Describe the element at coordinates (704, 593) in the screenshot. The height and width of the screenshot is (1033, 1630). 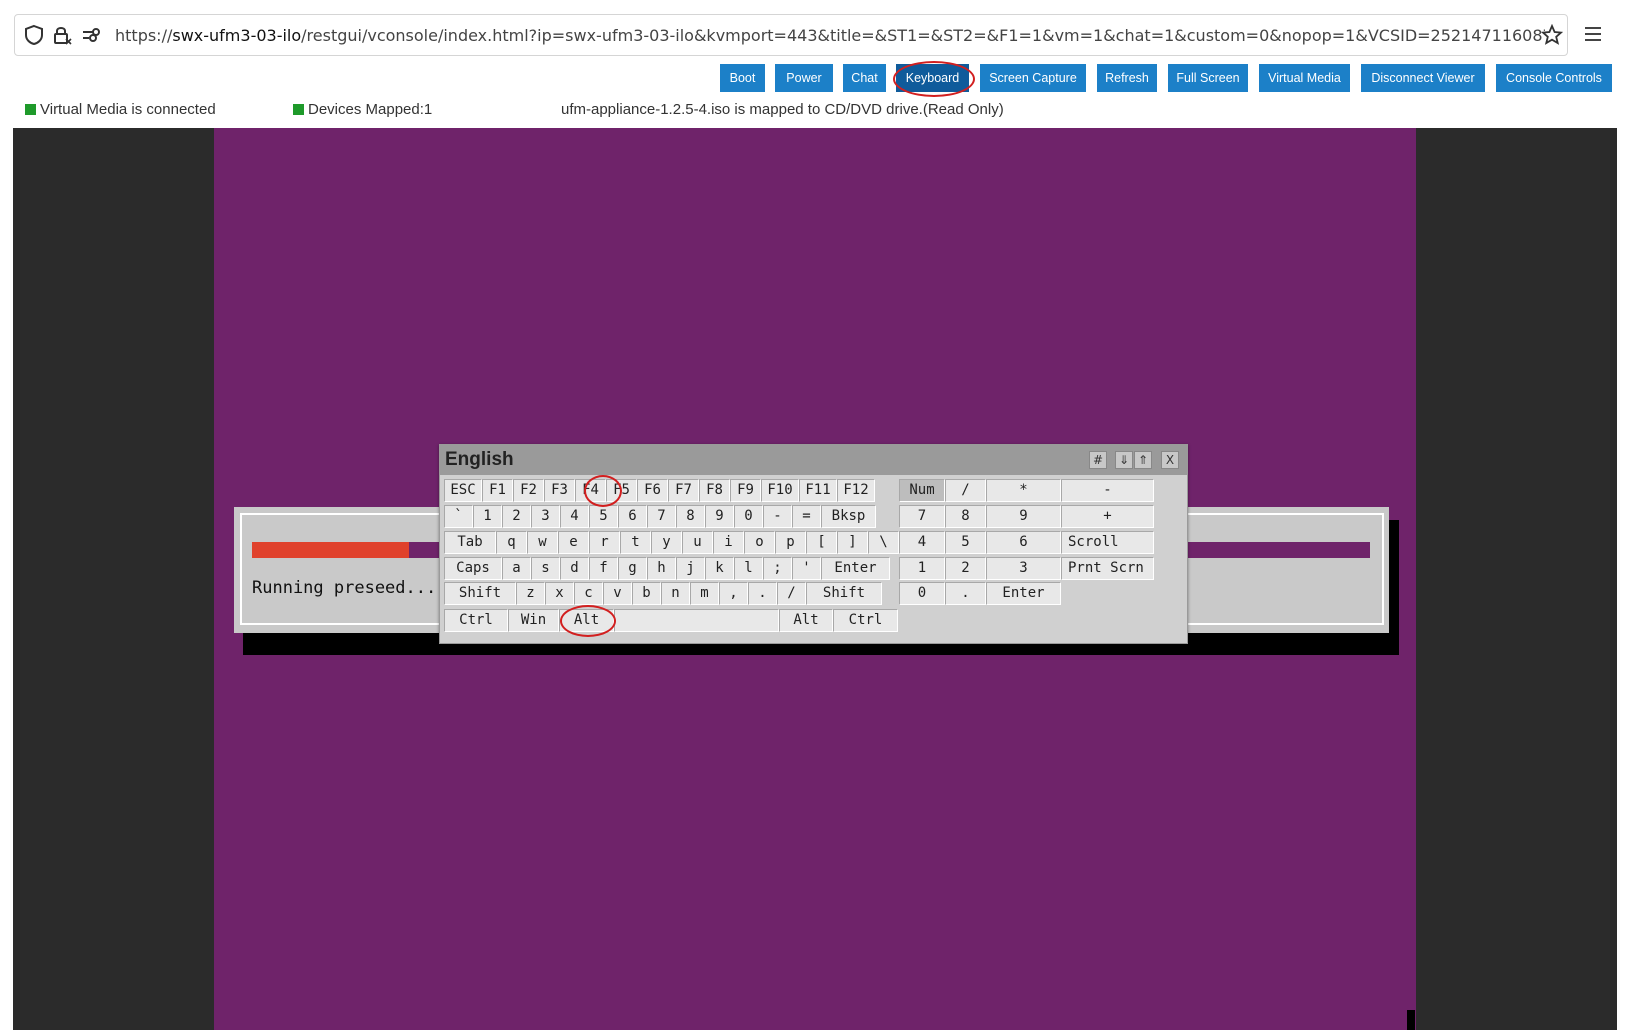
I see `key-m: m` at that location.